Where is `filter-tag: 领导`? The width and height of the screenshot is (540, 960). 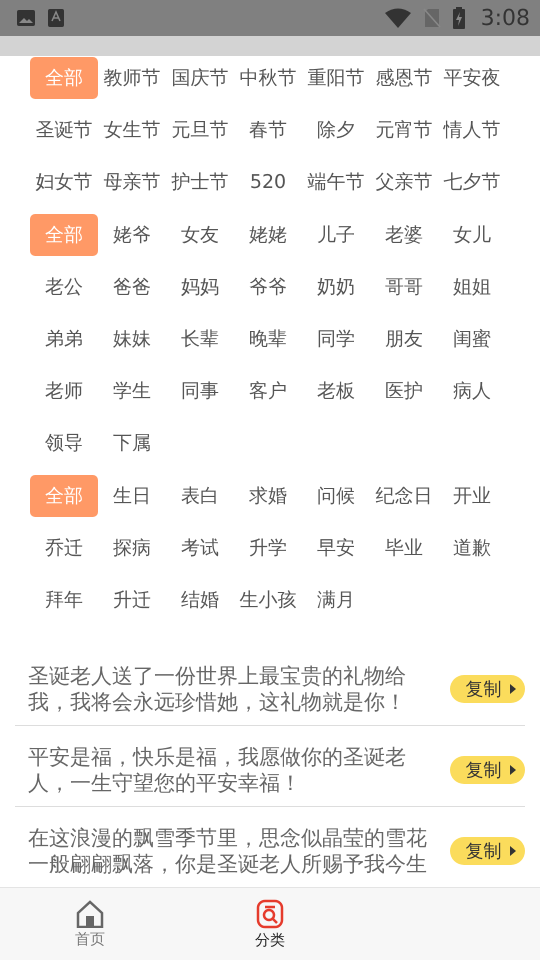
filter-tag: 领导 is located at coordinates (64, 443).